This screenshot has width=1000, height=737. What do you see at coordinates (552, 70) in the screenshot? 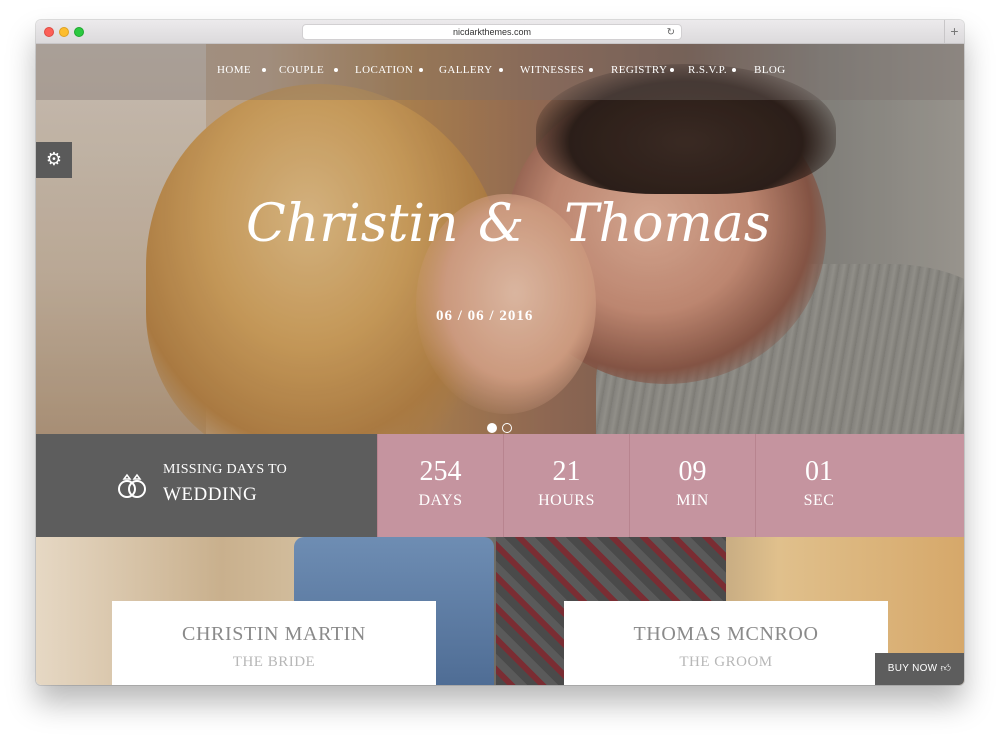
I see `nav-item-witnesses: WITNESSES` at bounding box center [552, 70].